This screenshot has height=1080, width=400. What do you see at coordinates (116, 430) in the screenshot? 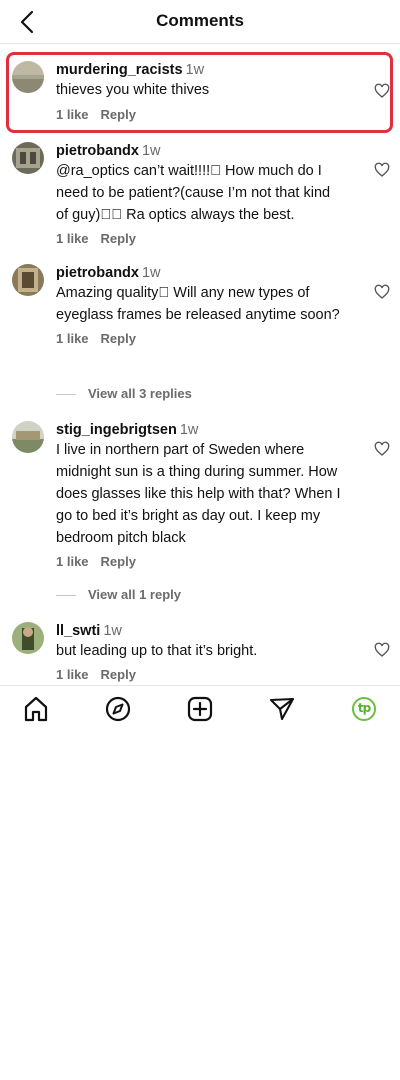
I see `username: stig_ingebrigtsen` at bounding box center [116, 430].